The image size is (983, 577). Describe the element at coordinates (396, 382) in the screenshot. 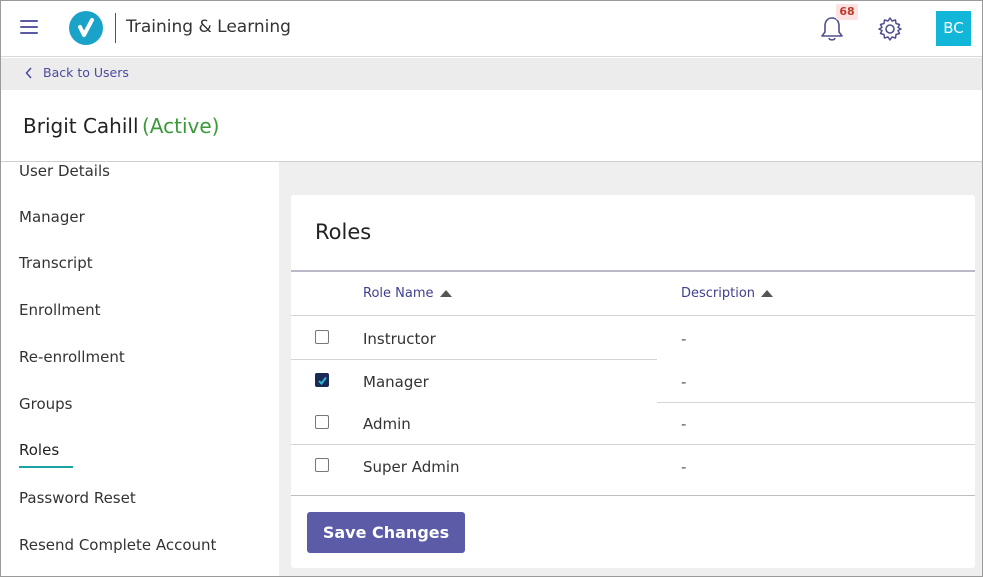

I see `role-name: Manager` at that location.